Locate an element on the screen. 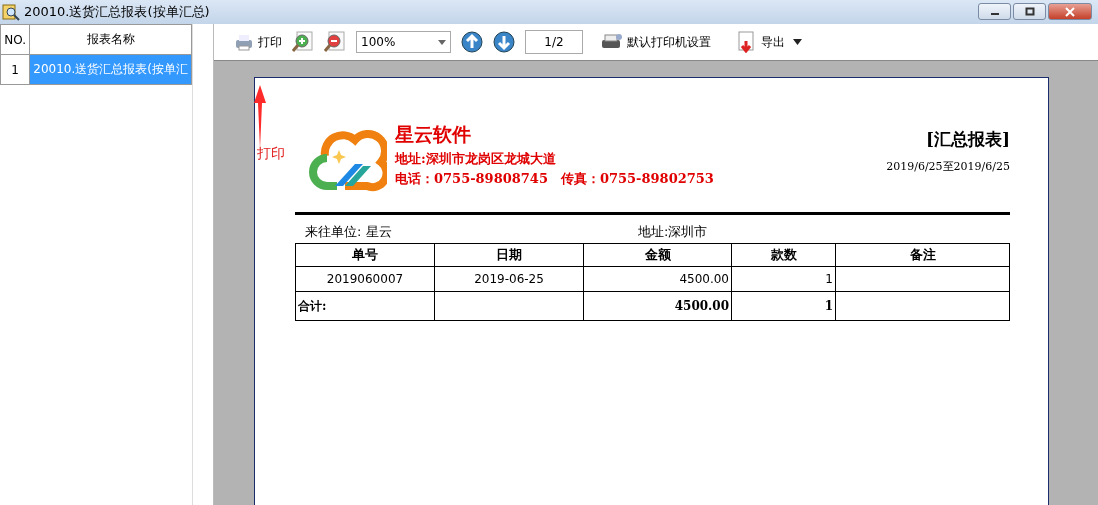 This screenshot has height=505, width=1098. date-range: 2019/6/25至2019/6/25 is located at coordinates (948, 166).